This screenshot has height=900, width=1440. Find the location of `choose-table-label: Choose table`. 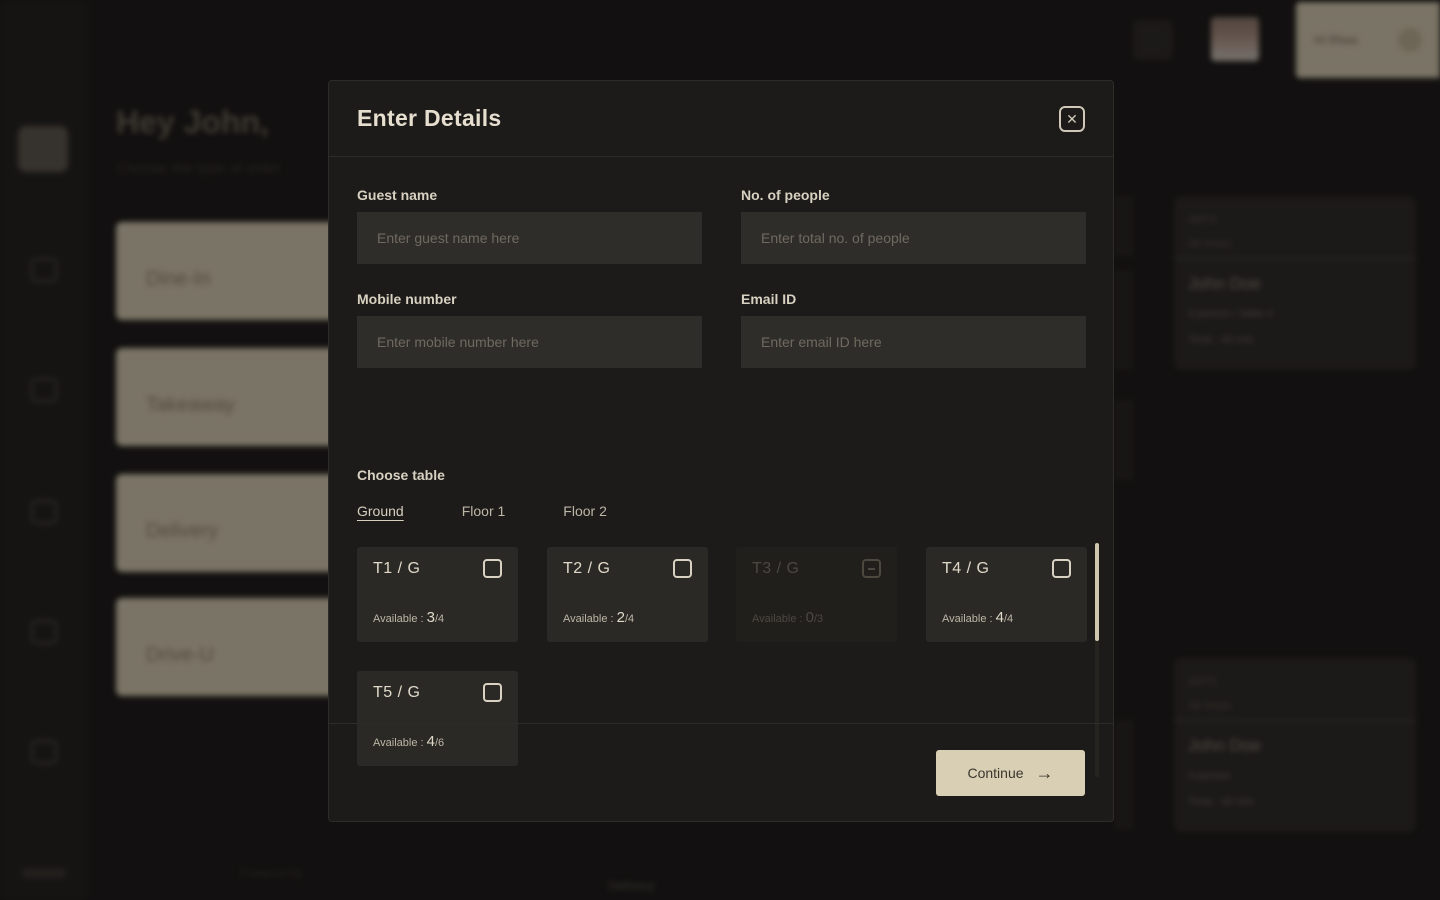

choose-table-label: Choose table is located at coordinates (401, 475).